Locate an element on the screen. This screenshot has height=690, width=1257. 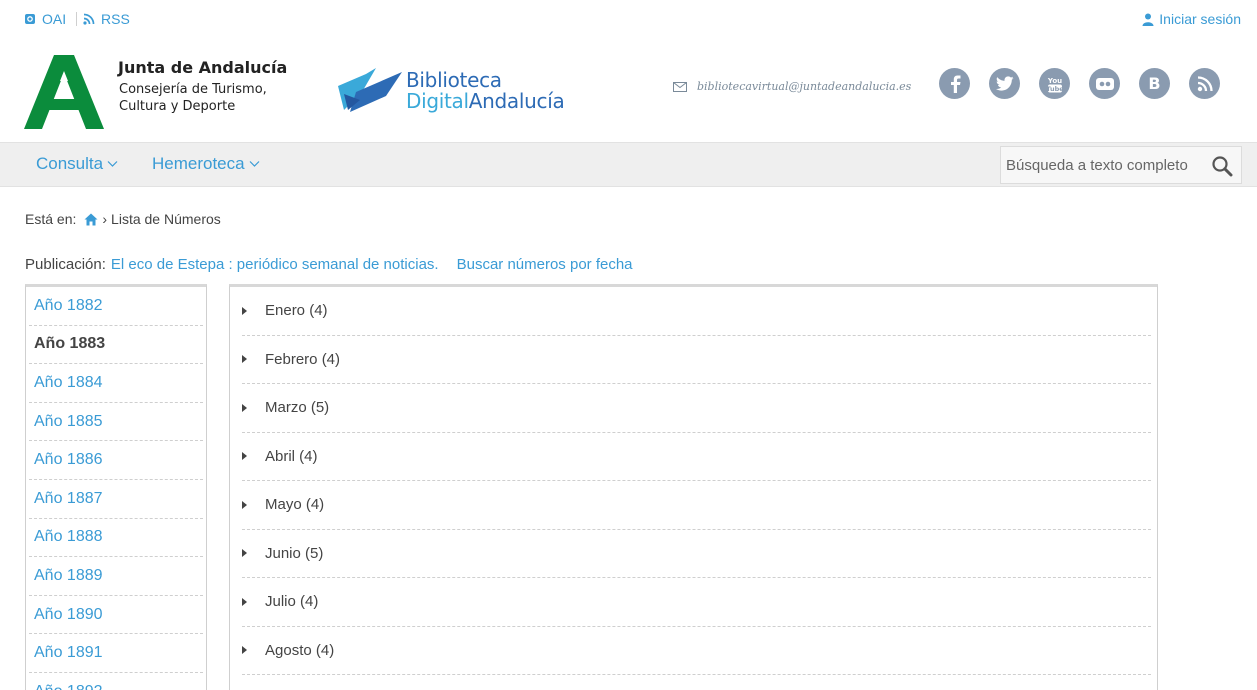
oai-link: OAI is located at coordinates (45, 19).